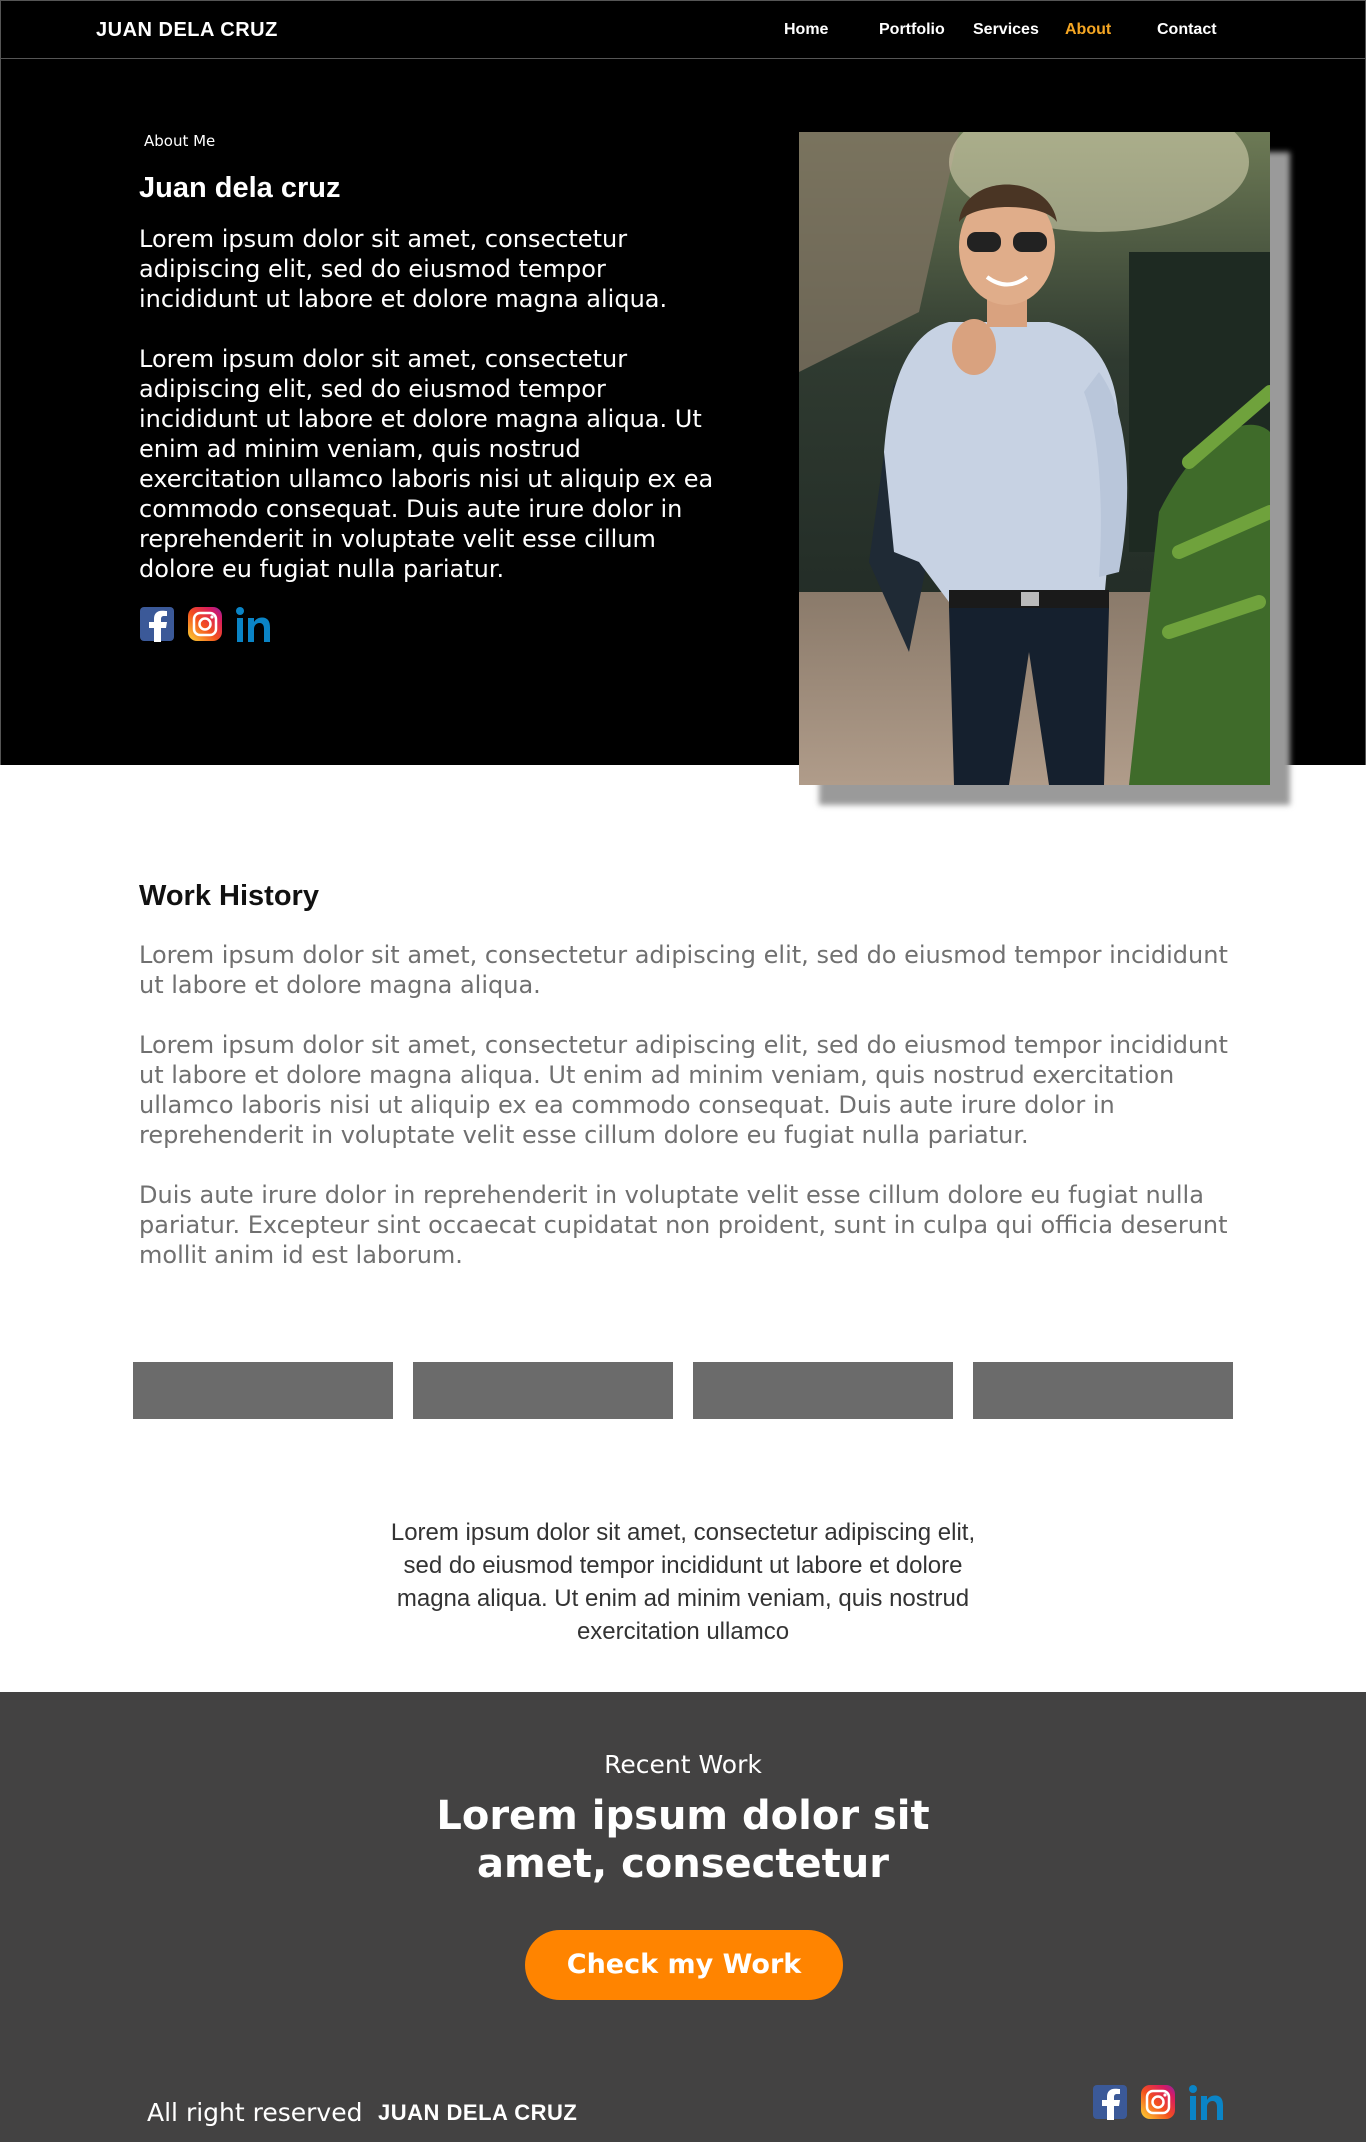 This screenshot has width=1366, height=2142. Describe the element at coordinates (229, 896) in the screenshot. I see `work-history-title: Work History` at that location.